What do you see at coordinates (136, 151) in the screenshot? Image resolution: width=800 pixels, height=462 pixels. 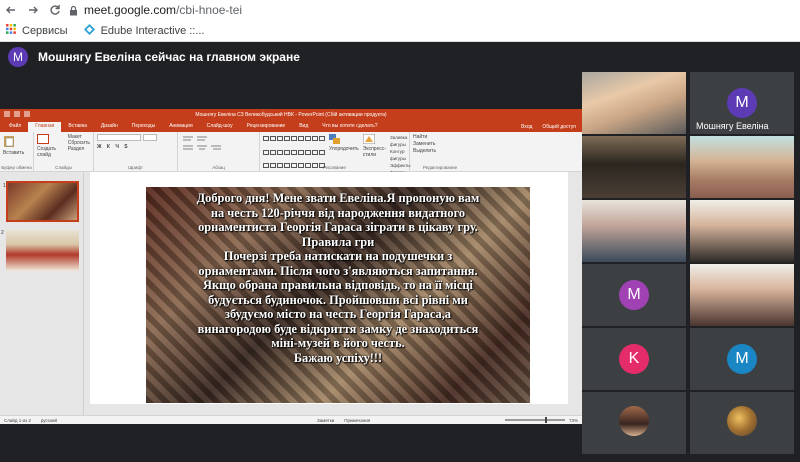 I see `font-group: Ж К Ч S Шрифт` at bounding box center [136, 151].